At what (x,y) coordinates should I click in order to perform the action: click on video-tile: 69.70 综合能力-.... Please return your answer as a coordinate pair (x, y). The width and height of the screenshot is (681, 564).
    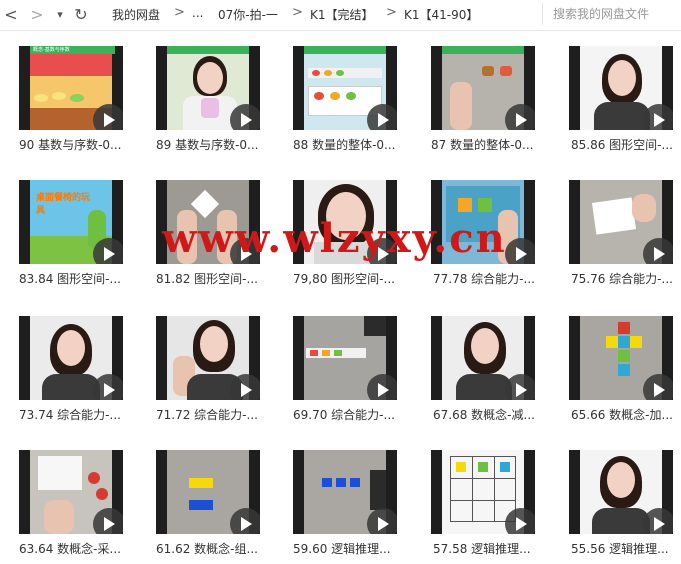
    Looking at the image, I should click on (354, 365).